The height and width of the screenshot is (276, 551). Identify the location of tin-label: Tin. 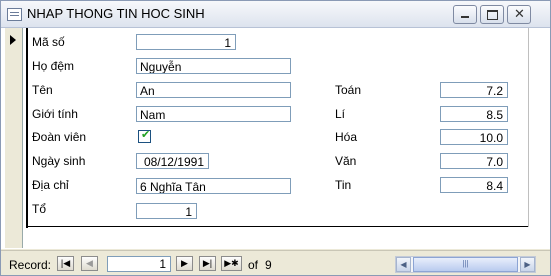
(343, 185).